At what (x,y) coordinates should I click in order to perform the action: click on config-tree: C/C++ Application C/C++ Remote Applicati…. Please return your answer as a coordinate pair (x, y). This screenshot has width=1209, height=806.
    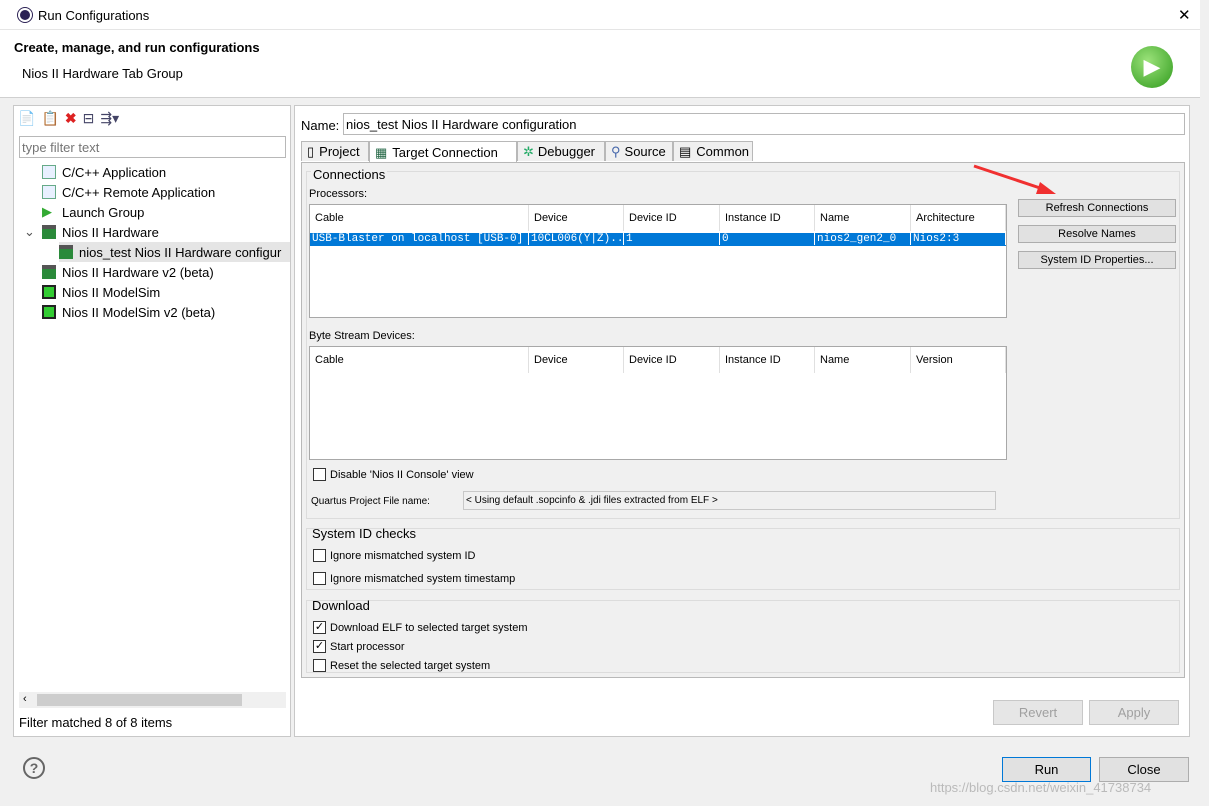
    Looking at the image, I should click on (152, 262).